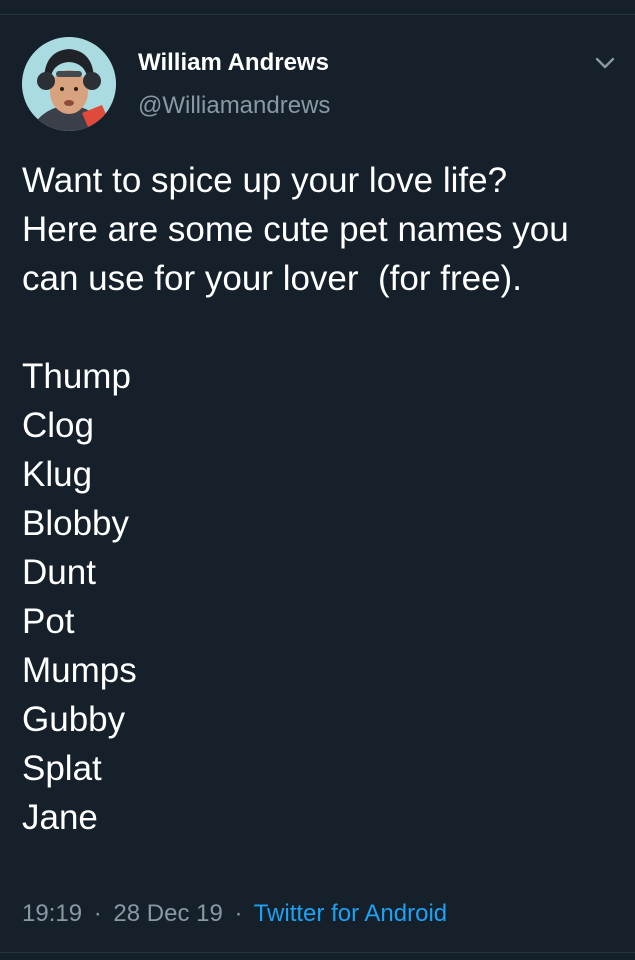 This screenshot has height=960, width=635. What do you see at coordinates (233, 63) in the screenshot?
I see `author-display-name: William Andrews` at bounding box center [233, 63].